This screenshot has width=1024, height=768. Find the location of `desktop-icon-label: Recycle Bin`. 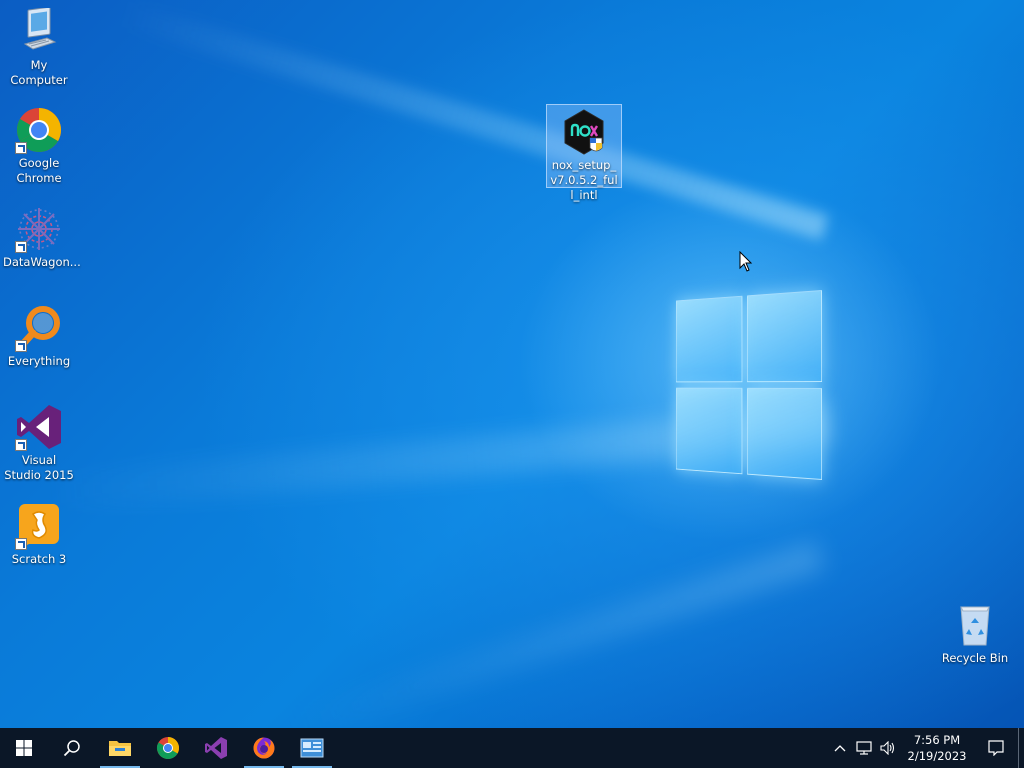

desktop-icon-label: Recycle Bin is located at coordinates (975, 658).